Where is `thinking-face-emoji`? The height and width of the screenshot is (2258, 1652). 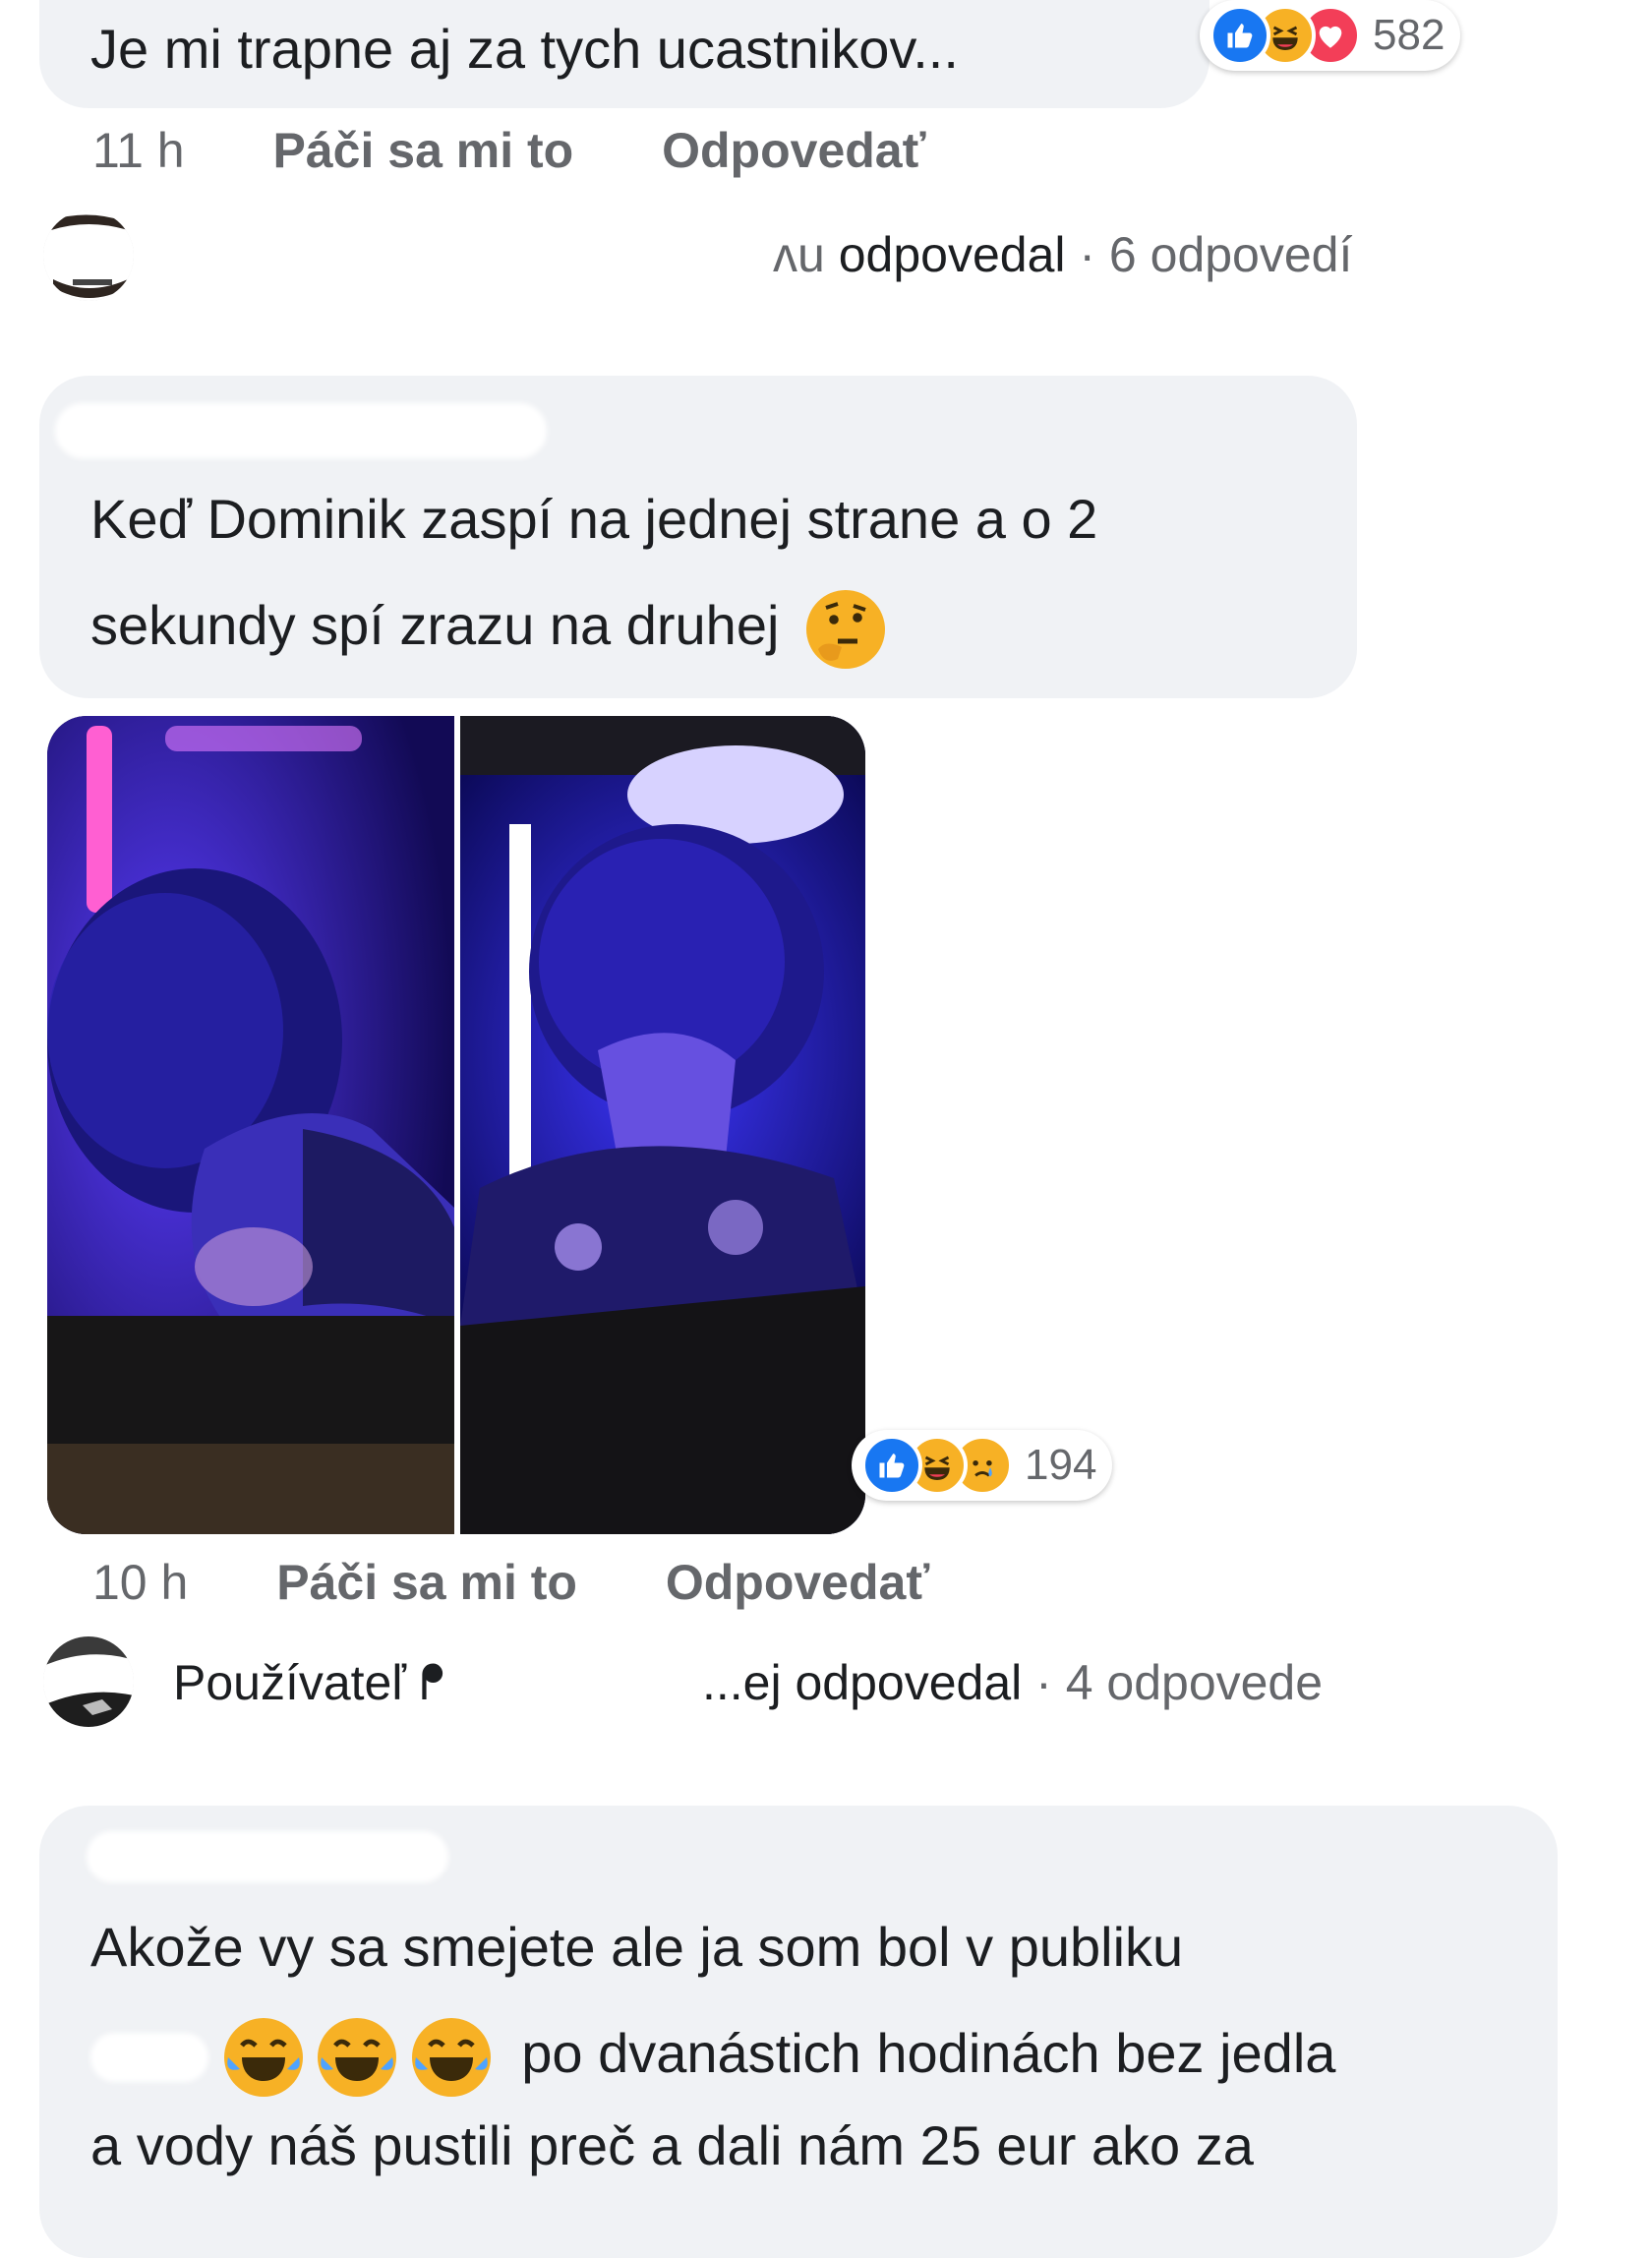 thinking-face-emoji is located at coordinates (845, 630).